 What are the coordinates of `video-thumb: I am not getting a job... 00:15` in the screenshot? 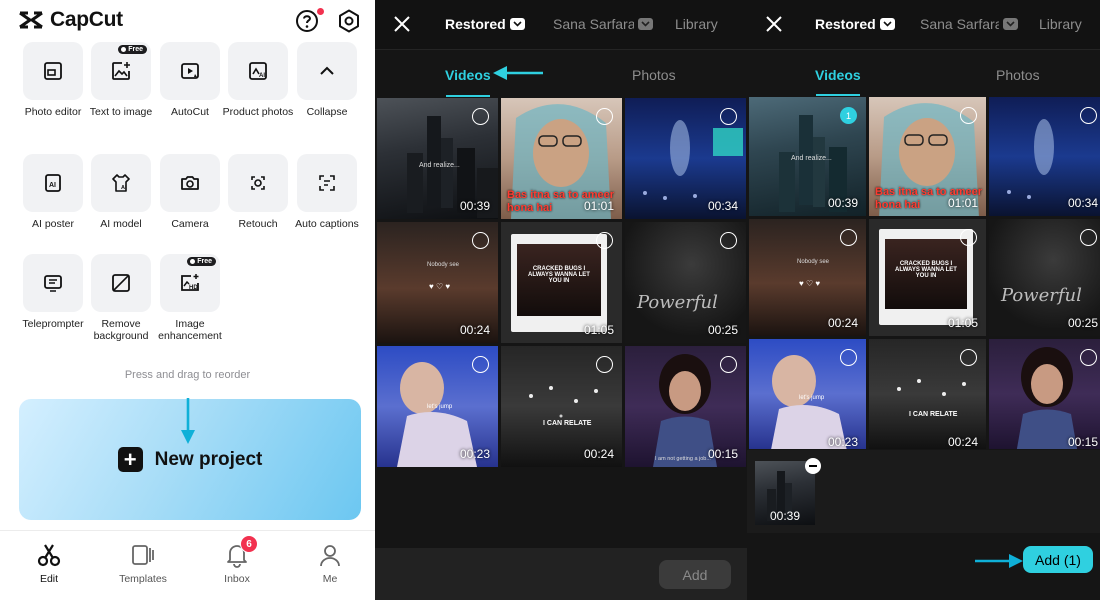 It's located at (685, 406).